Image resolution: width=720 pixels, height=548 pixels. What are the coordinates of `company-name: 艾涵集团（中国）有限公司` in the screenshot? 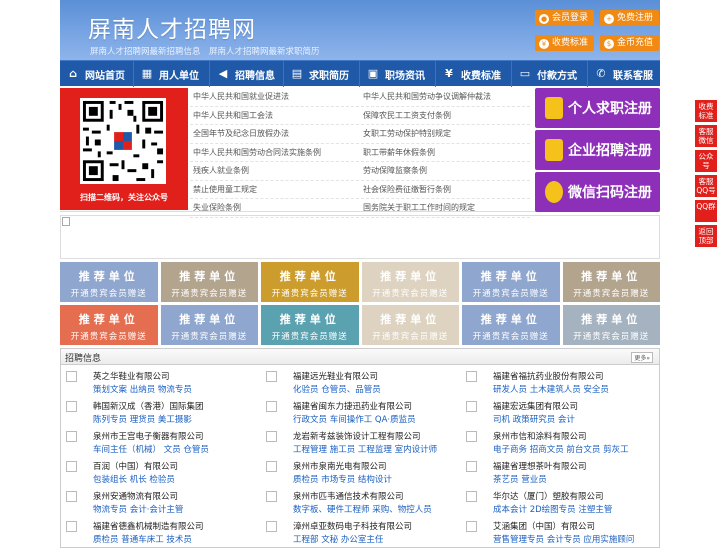 It's located at (544, 526).